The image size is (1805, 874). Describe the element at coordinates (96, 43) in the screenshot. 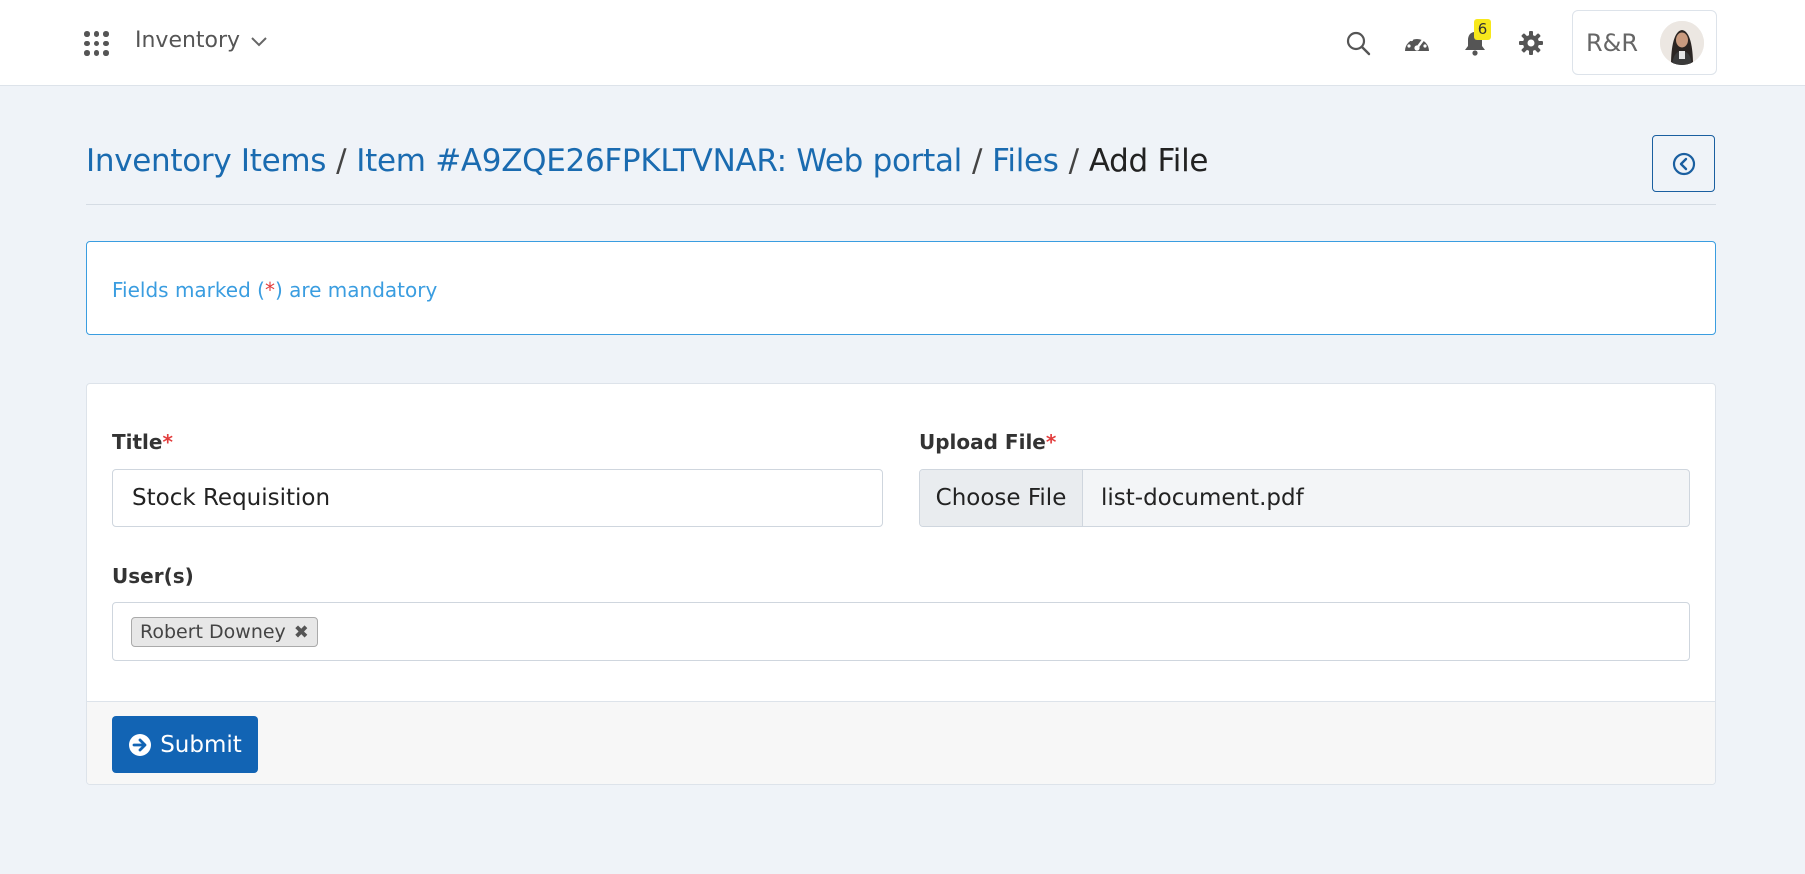

I see `apps-grid-icon` at that location.